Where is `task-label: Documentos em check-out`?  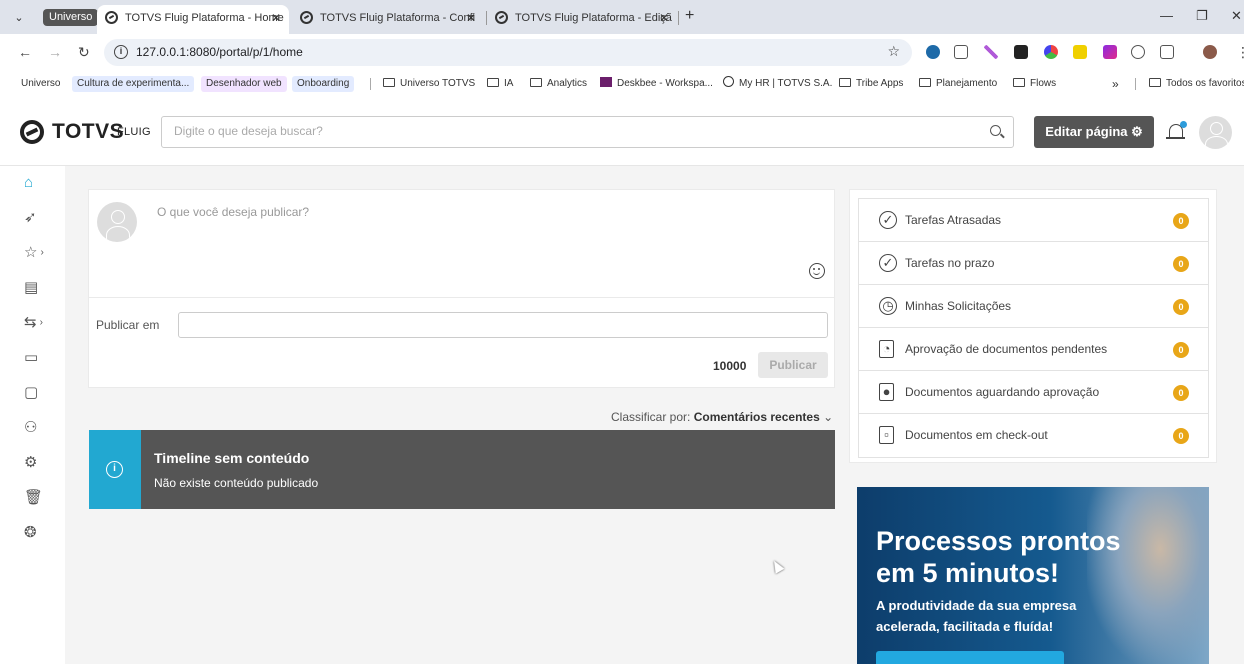 task-label: Documentos em check-out is located at coordinates (976, 435).